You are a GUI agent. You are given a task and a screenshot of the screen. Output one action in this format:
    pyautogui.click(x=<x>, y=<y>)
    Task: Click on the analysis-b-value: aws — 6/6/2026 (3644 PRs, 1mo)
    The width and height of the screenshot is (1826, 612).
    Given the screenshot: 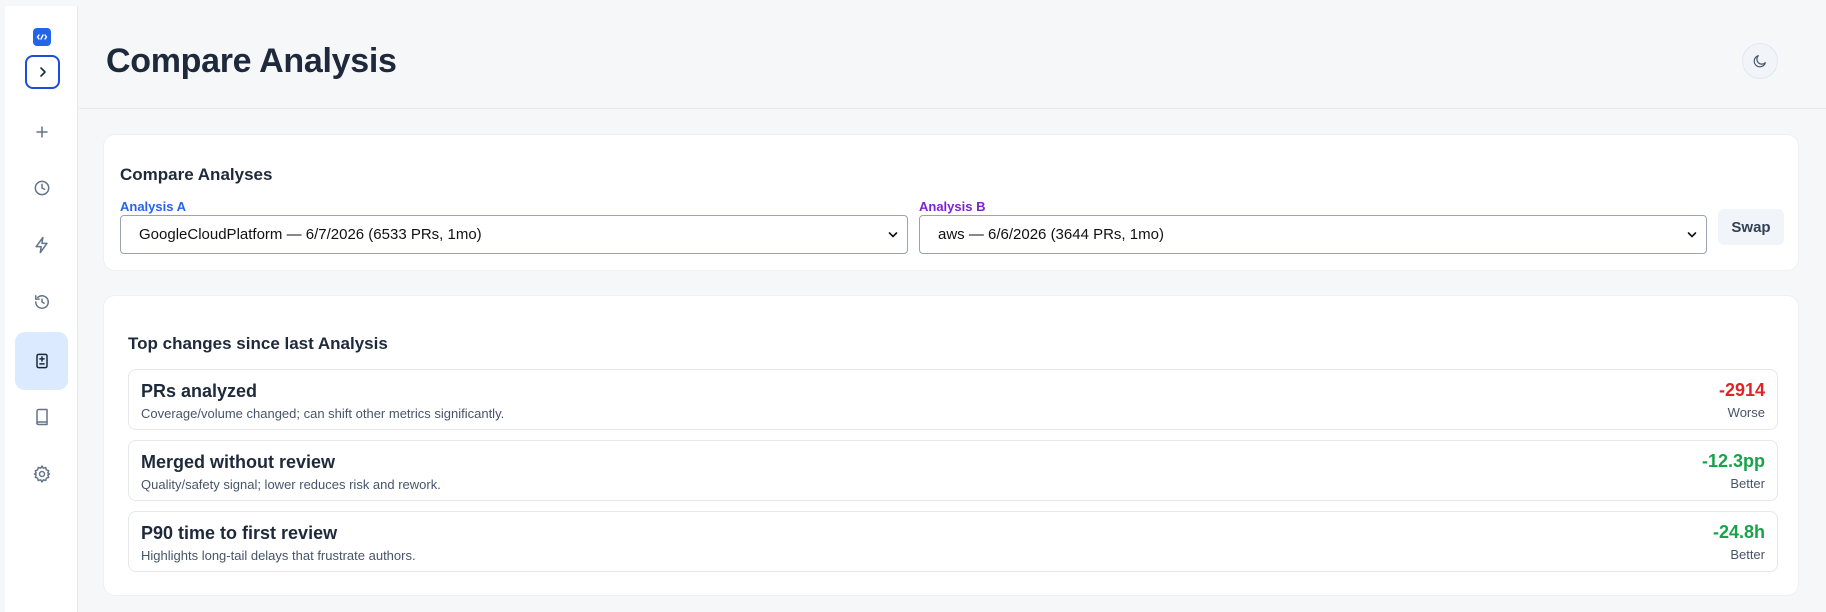 What is the action you would take?
    pyautogui.click(x=1051, y=234)
    